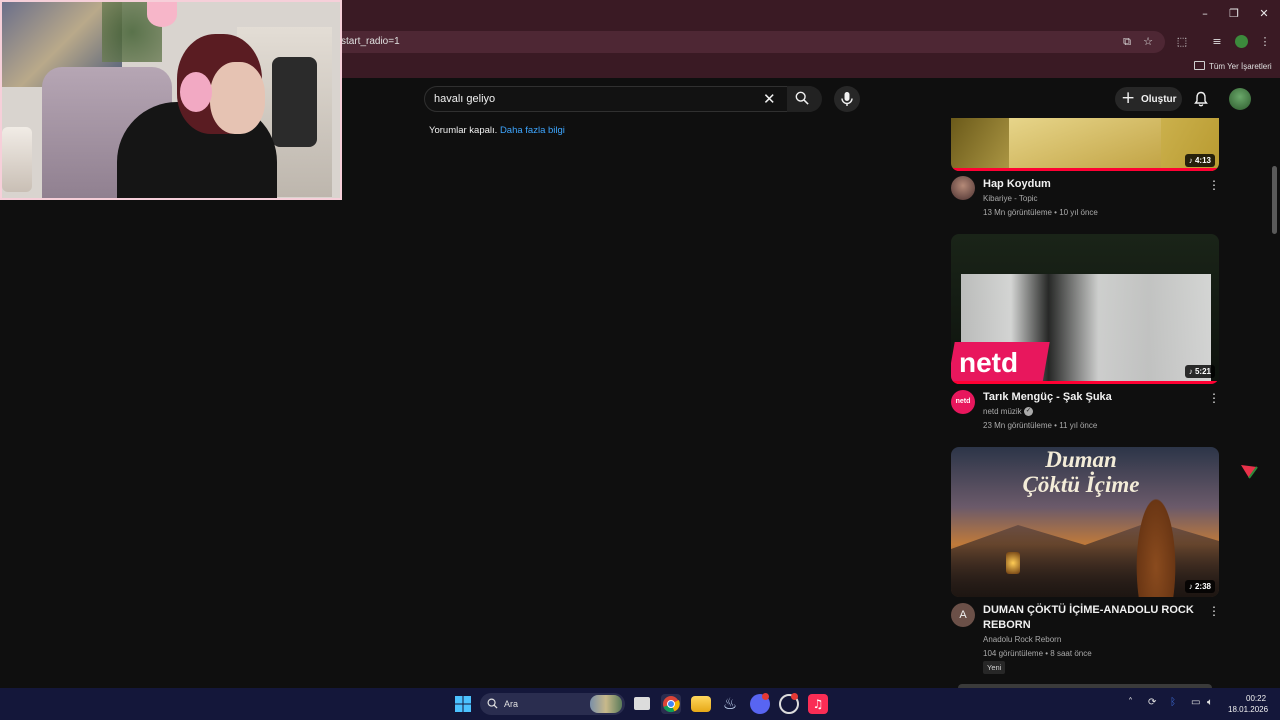  I want to click on address-bar, so click(747, 42).